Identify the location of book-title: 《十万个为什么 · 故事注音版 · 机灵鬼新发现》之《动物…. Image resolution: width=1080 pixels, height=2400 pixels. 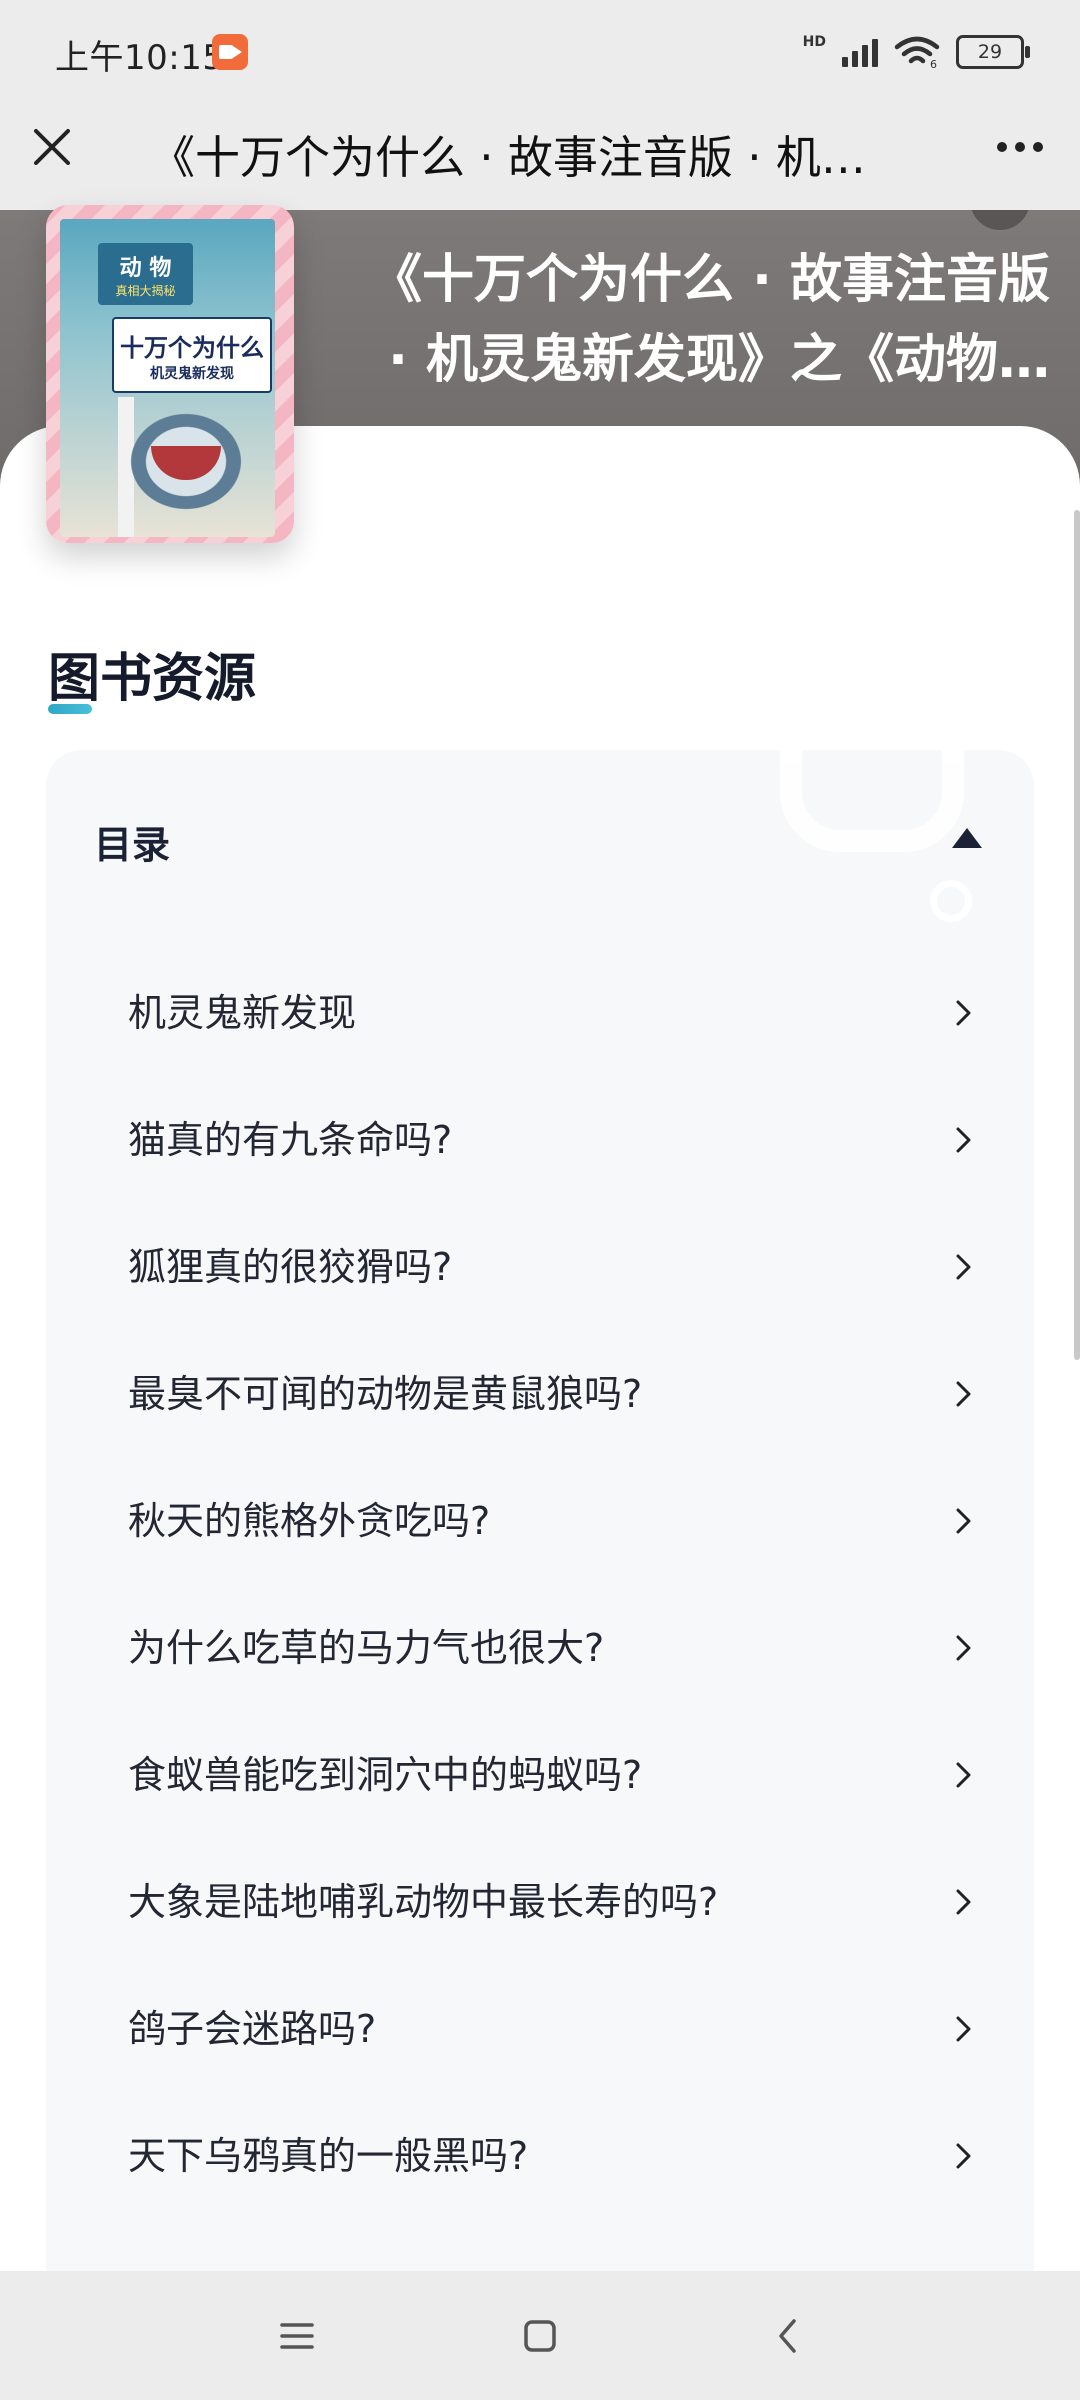
(710, 320).